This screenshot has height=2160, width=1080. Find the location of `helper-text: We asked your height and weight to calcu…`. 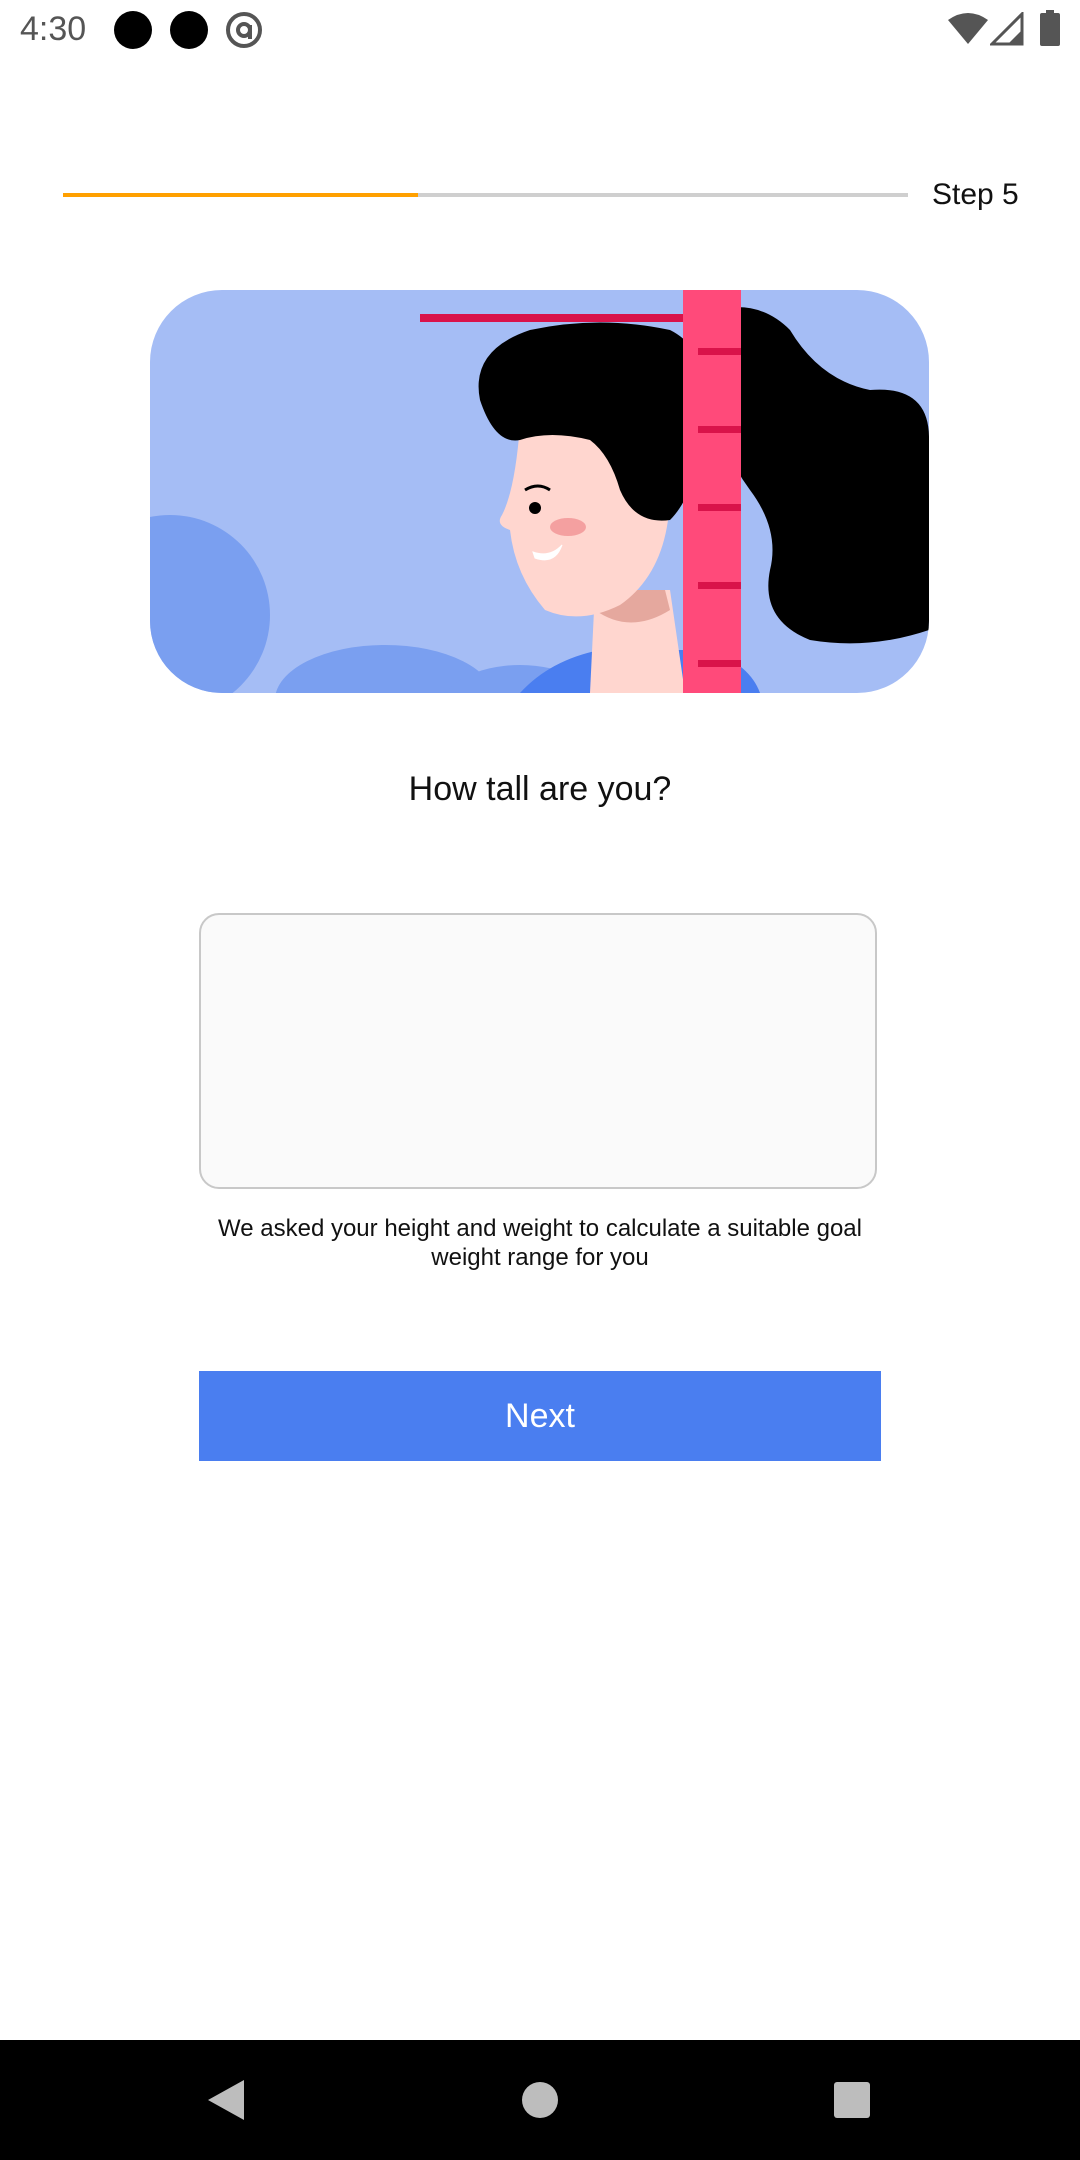

helper-text: We asked your height and weight to calcu… is located at coordinates (540, 1243).